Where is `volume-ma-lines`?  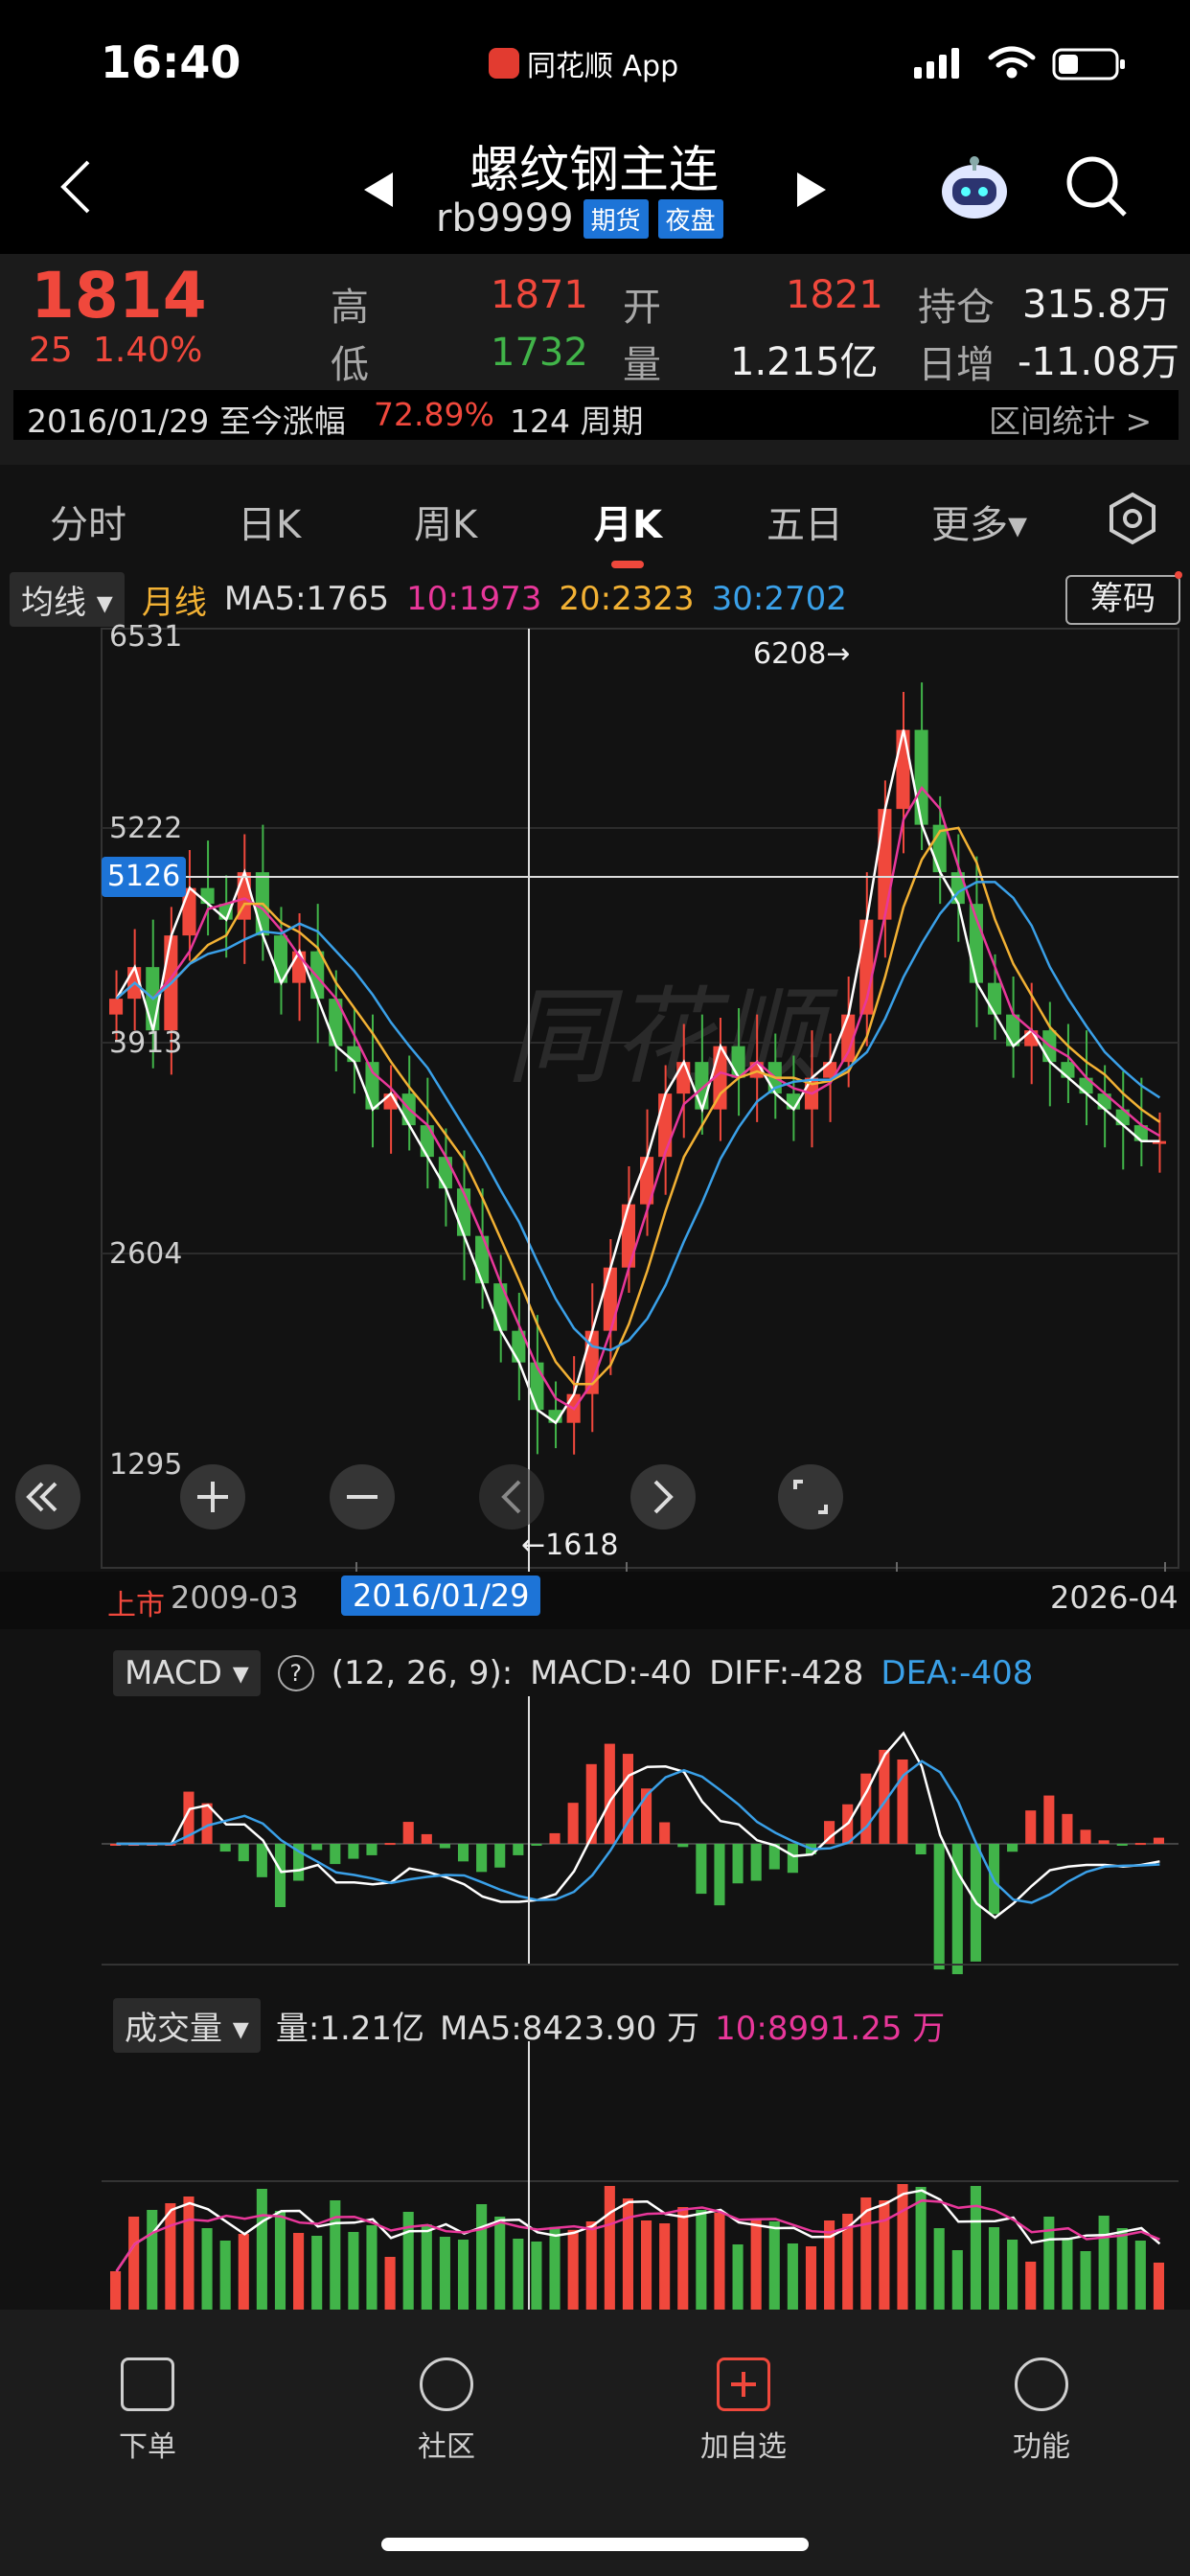 volume-ma-lines is located at coordinates (638, 2230).